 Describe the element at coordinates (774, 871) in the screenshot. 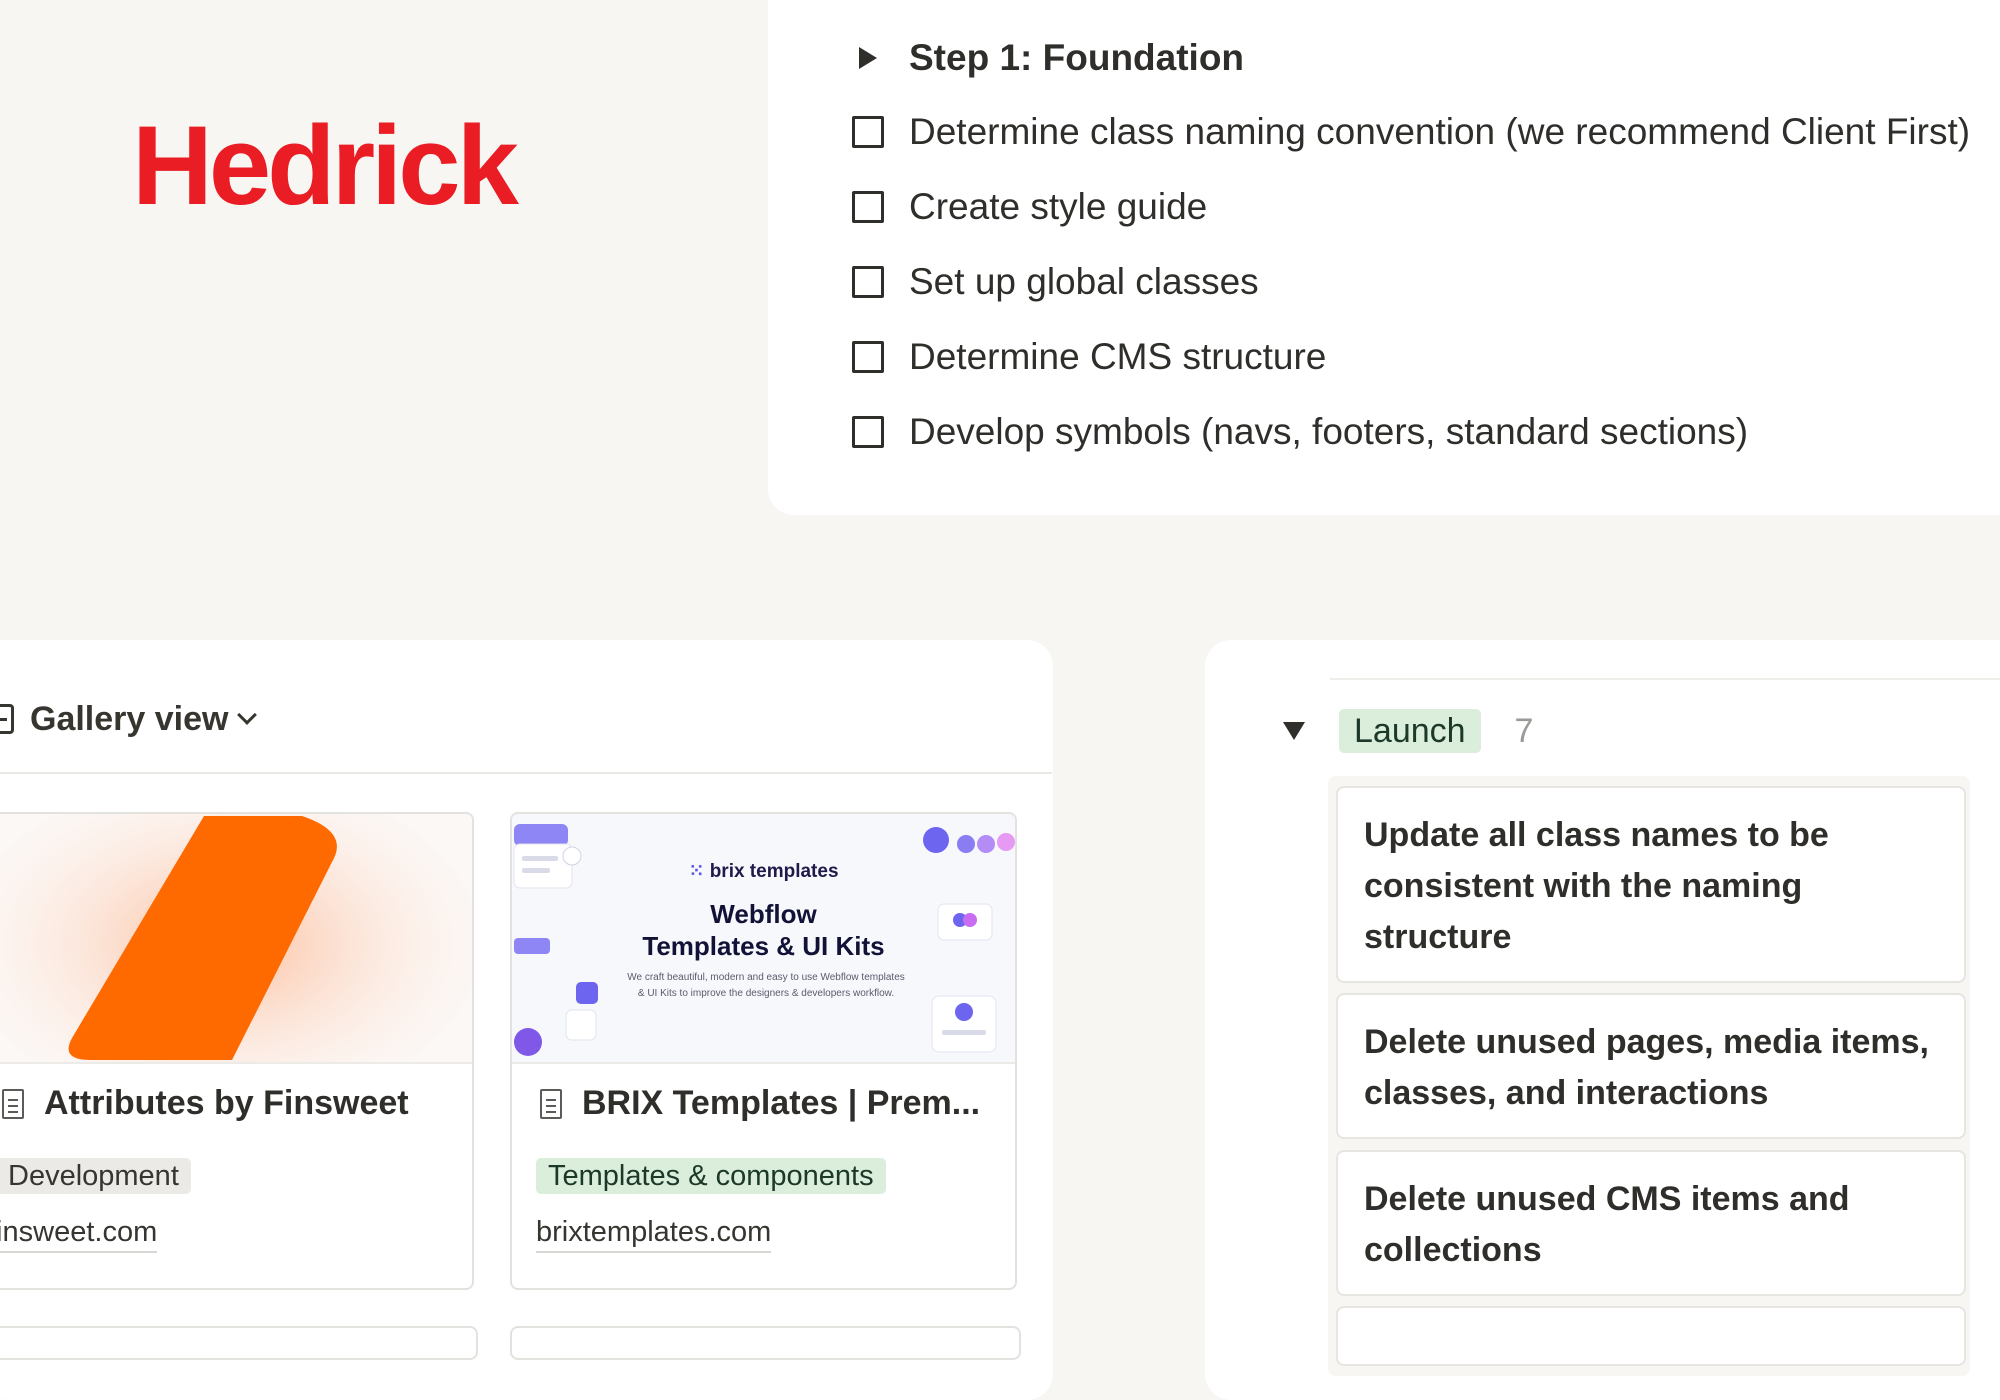

I see `brix-brand: brix templates` at that location.